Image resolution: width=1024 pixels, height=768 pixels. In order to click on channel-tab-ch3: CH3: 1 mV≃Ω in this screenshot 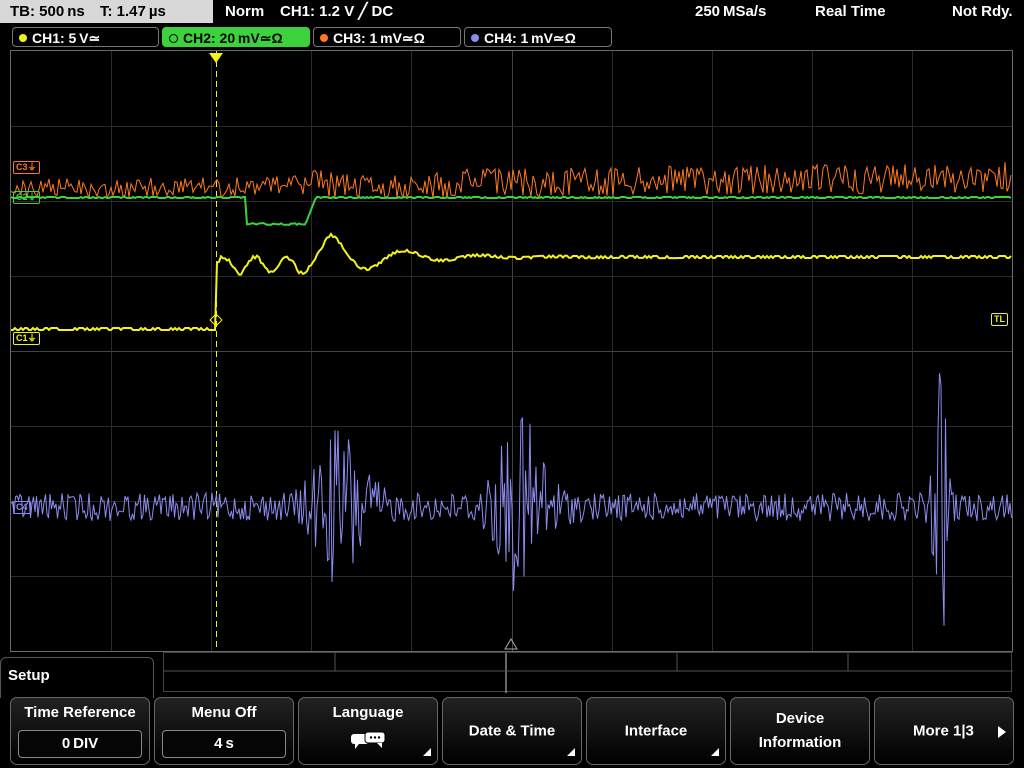, I will do `click(387, 37)`.